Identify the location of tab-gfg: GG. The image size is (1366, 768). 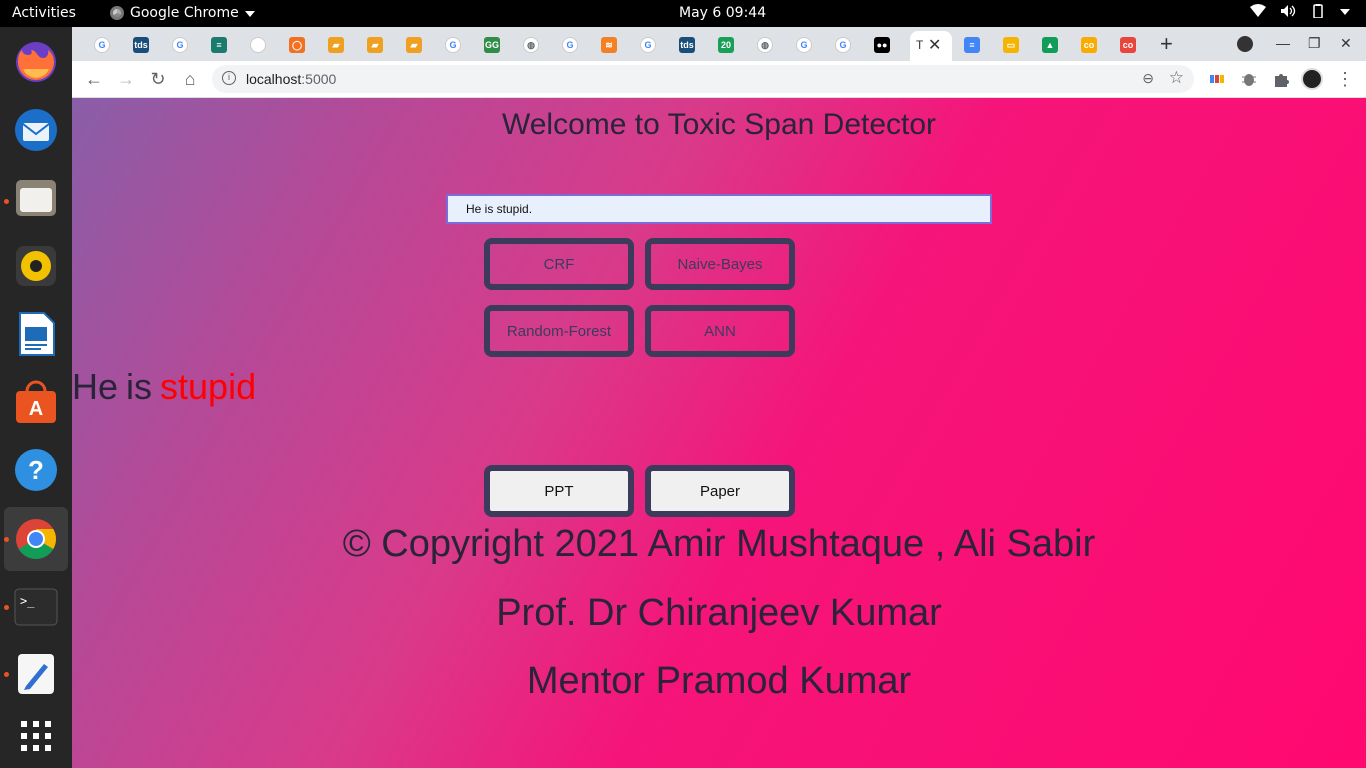
(494, 45).